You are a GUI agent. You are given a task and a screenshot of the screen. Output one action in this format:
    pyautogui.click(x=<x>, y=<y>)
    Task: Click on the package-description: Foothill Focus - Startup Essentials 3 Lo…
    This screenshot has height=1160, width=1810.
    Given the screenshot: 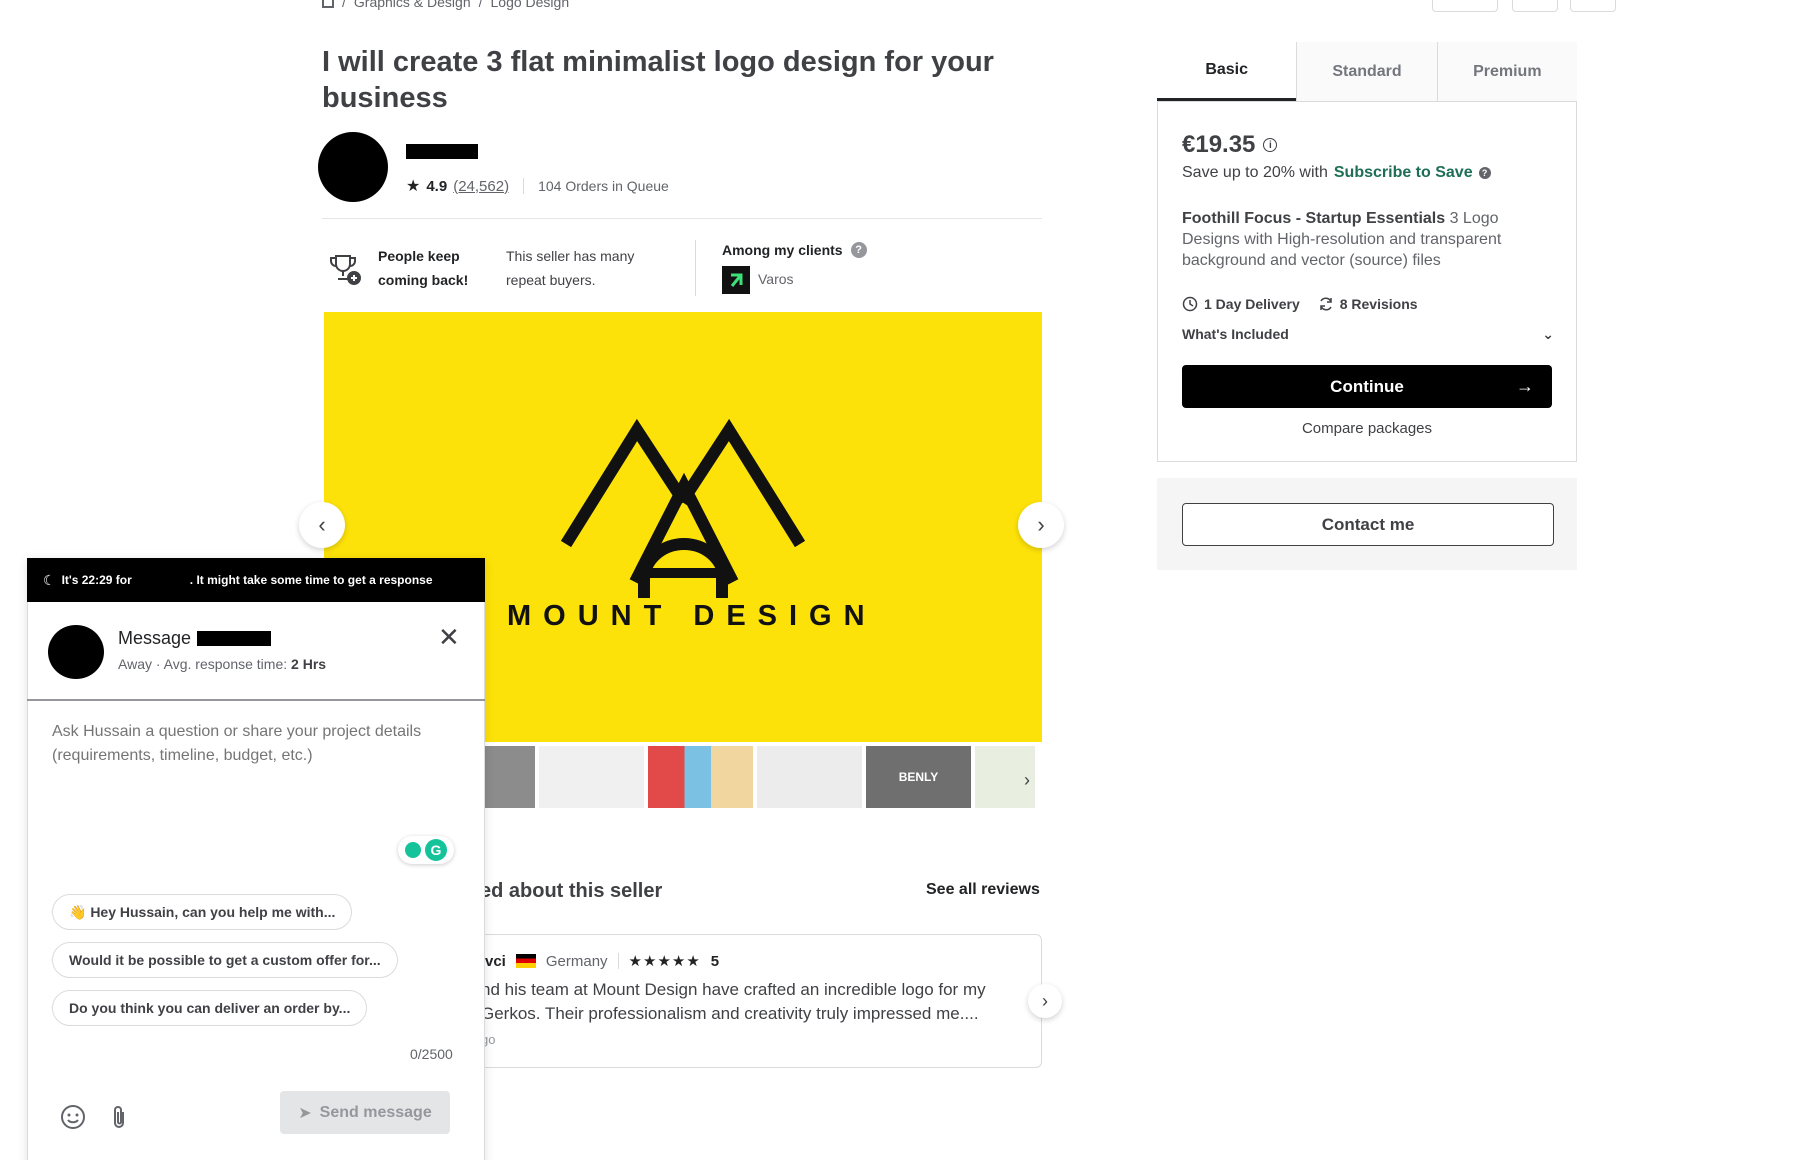 What is the action you would take?
    pyautogui.click(x=1342, y=239)
    